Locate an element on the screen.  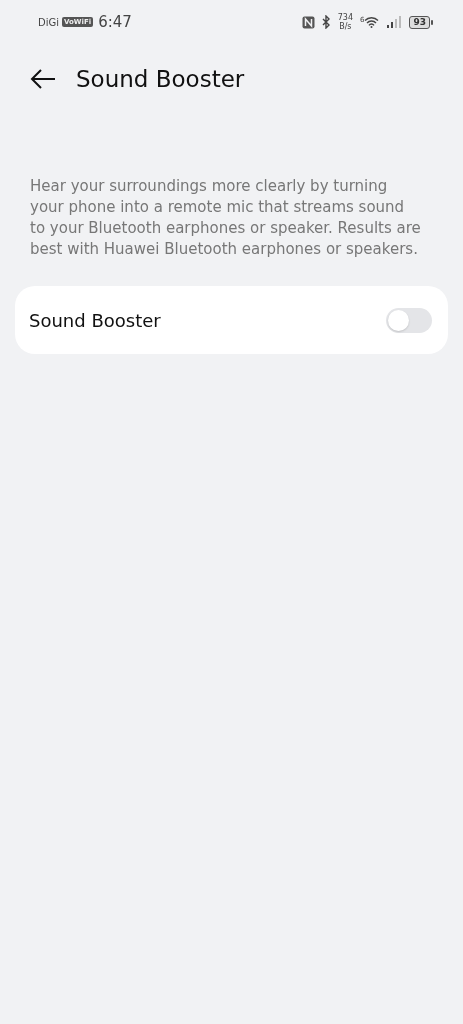
battery-level: 93 is located at coordinates (419, 22).